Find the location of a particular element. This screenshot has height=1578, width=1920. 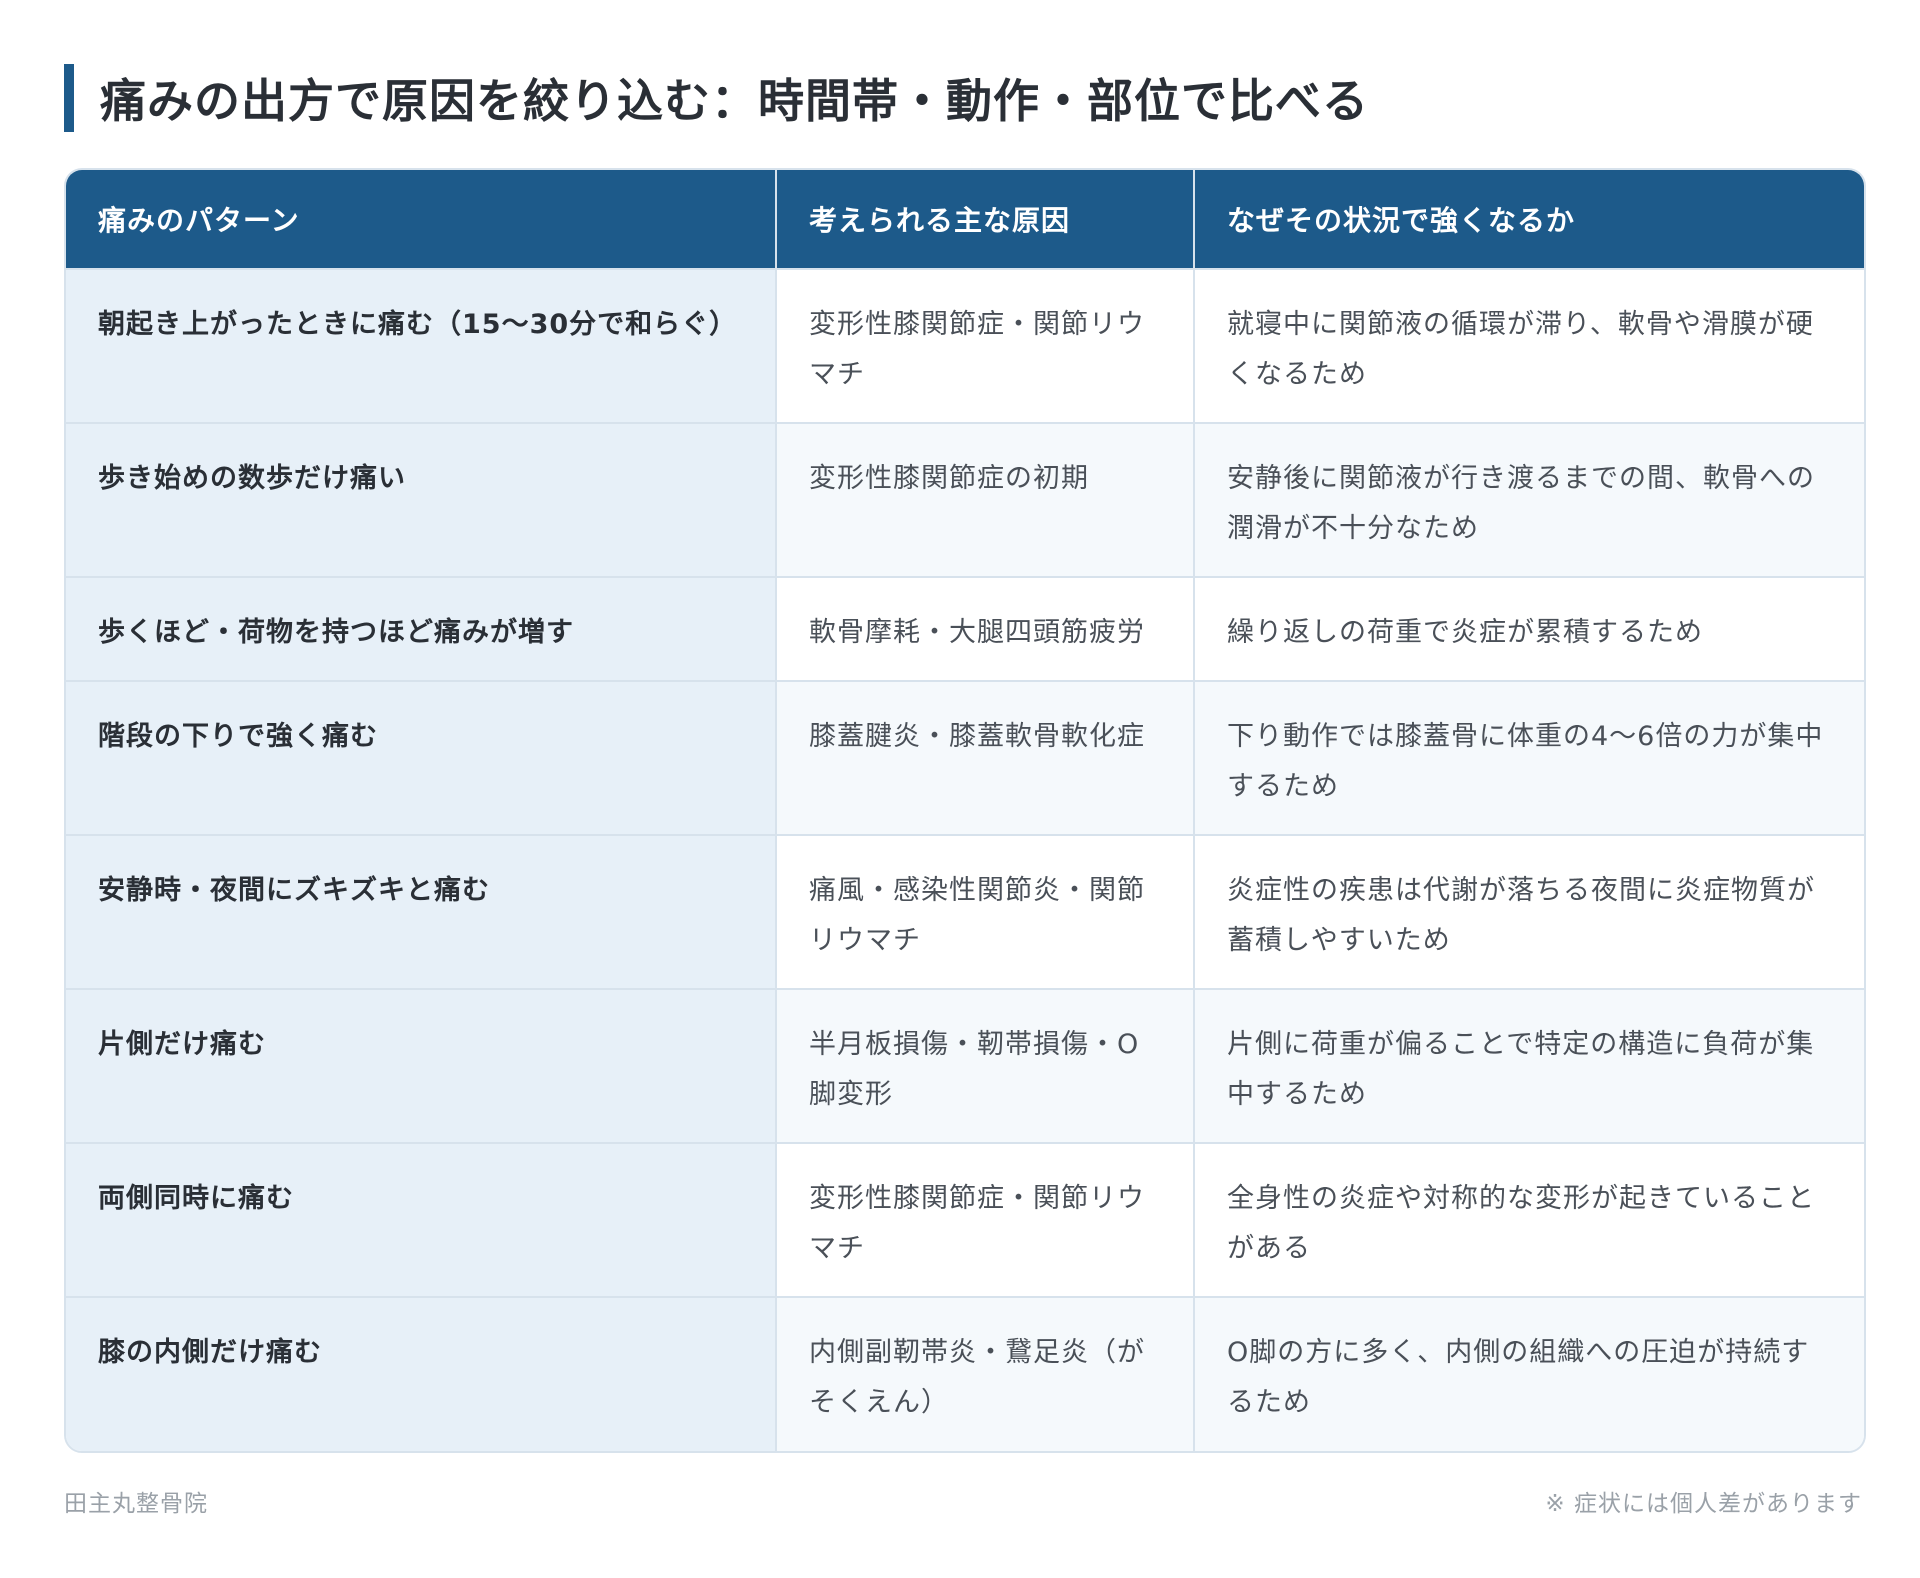

table-header-row: 痛みのパターン 考えられる主な原因 なぜその状況で強くなるか is located at coordinates (965, 219).